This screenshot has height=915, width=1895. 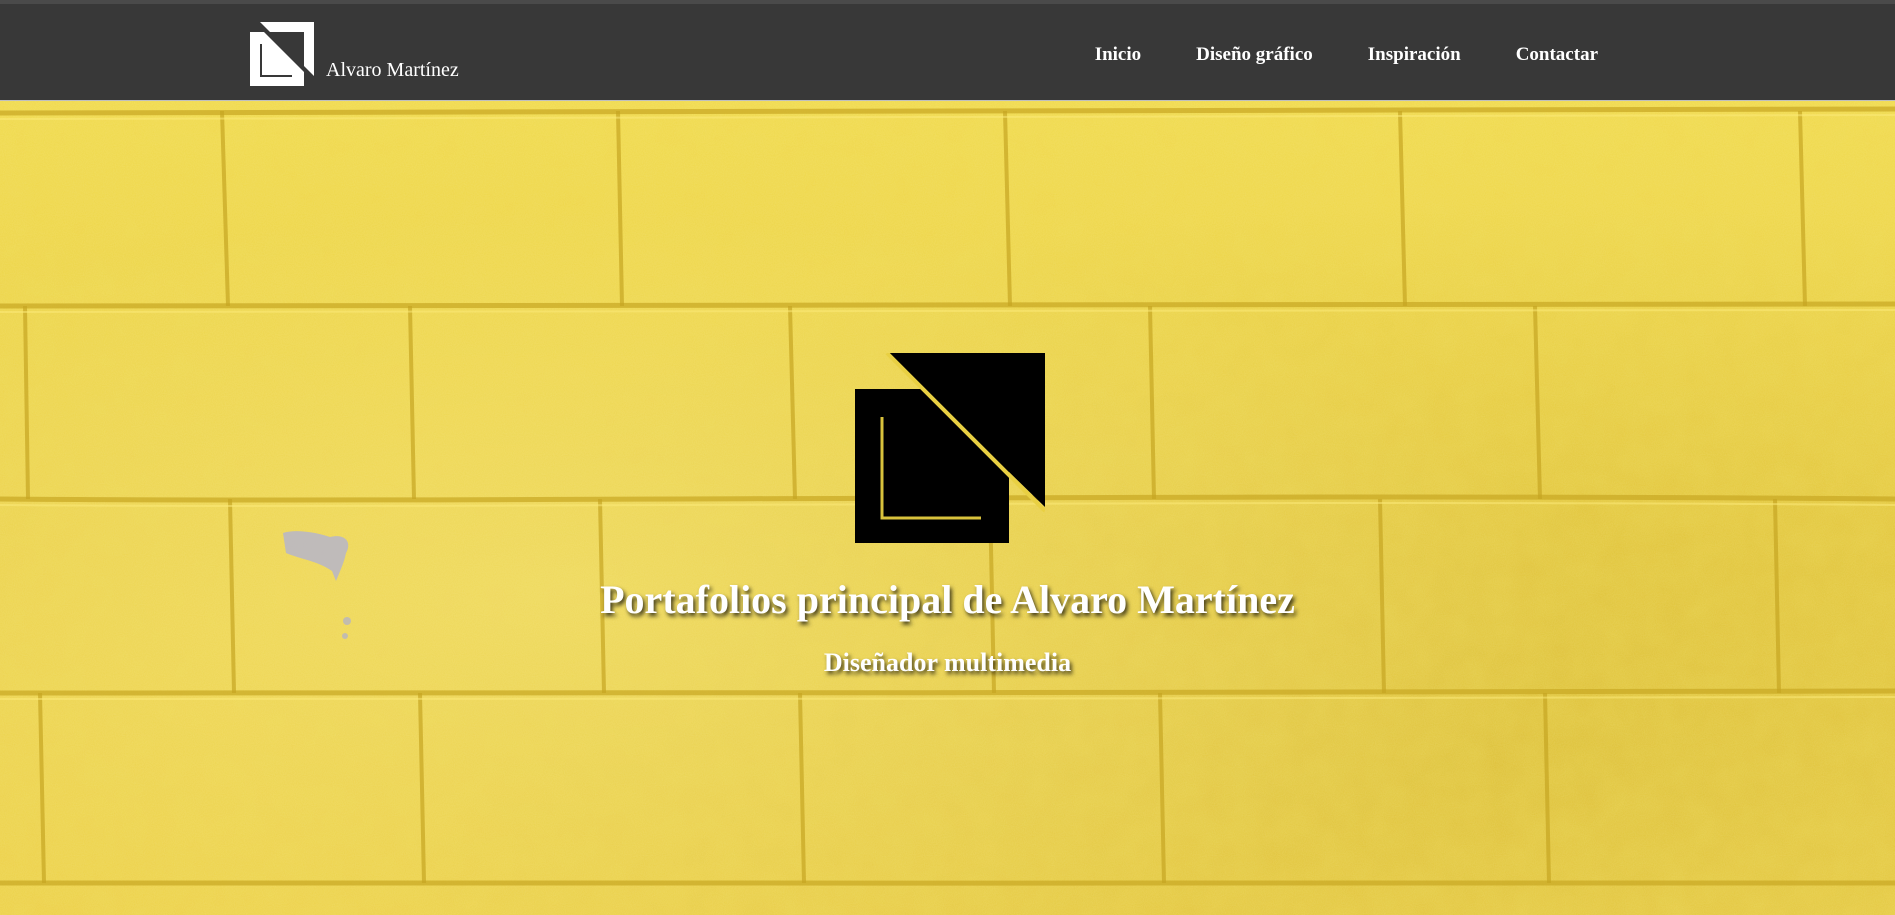 What do you see at coordinates (947, 662) in the screenshot?
I see `page-subtitle: Diseñador multimedia` at bounding box center [947, 662].